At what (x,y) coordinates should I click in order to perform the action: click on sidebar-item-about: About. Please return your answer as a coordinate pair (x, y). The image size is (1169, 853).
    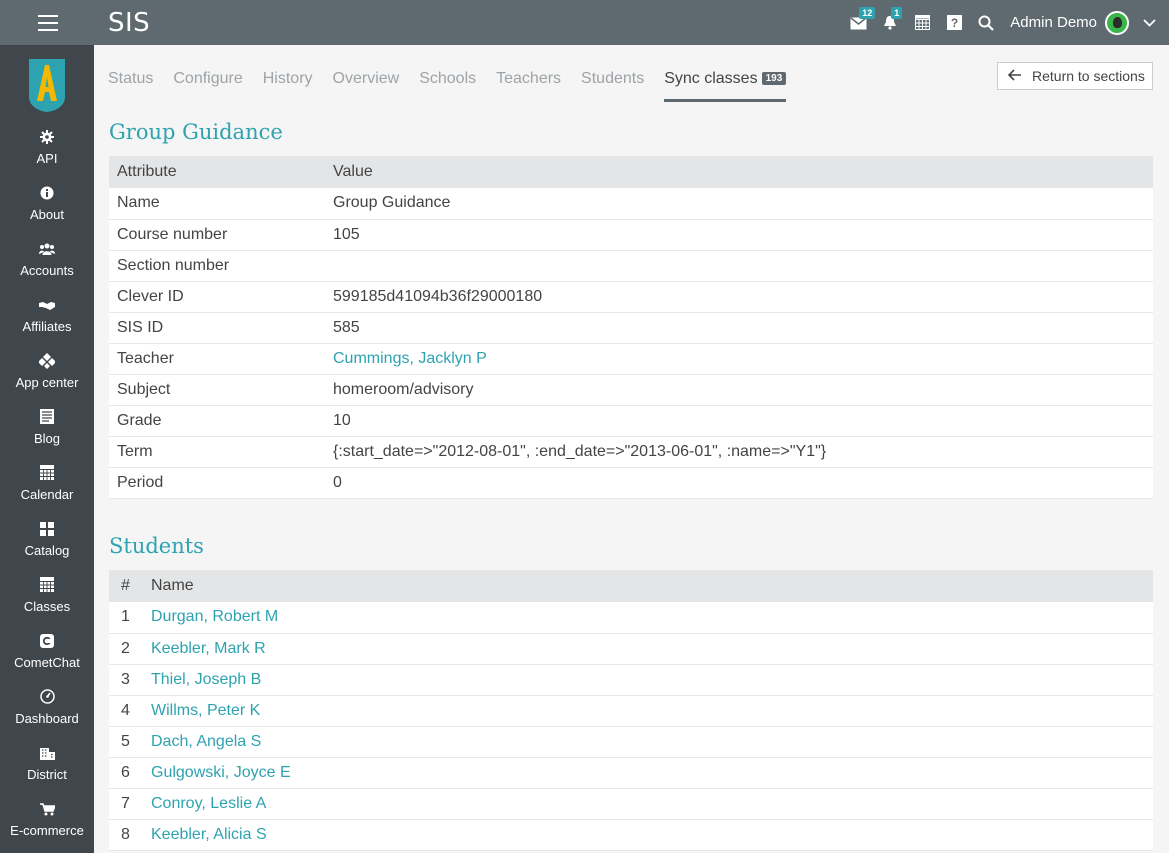
    Looking at the image, I should click on (47, 213).